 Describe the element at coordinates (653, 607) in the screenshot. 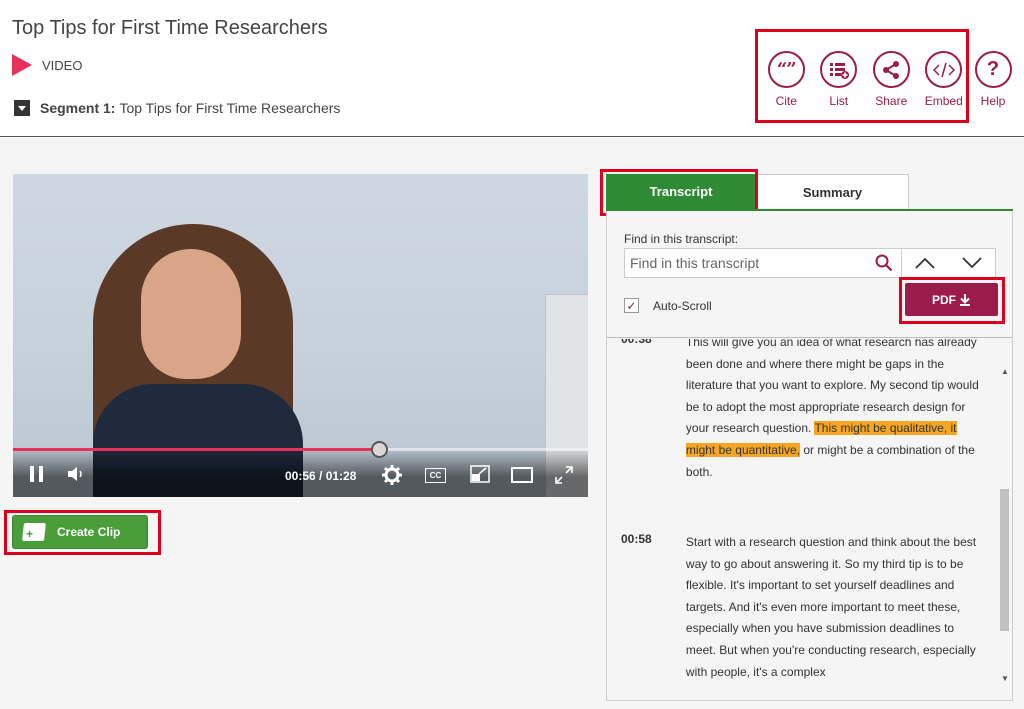

I see `segment-time: 00:58` at that location.